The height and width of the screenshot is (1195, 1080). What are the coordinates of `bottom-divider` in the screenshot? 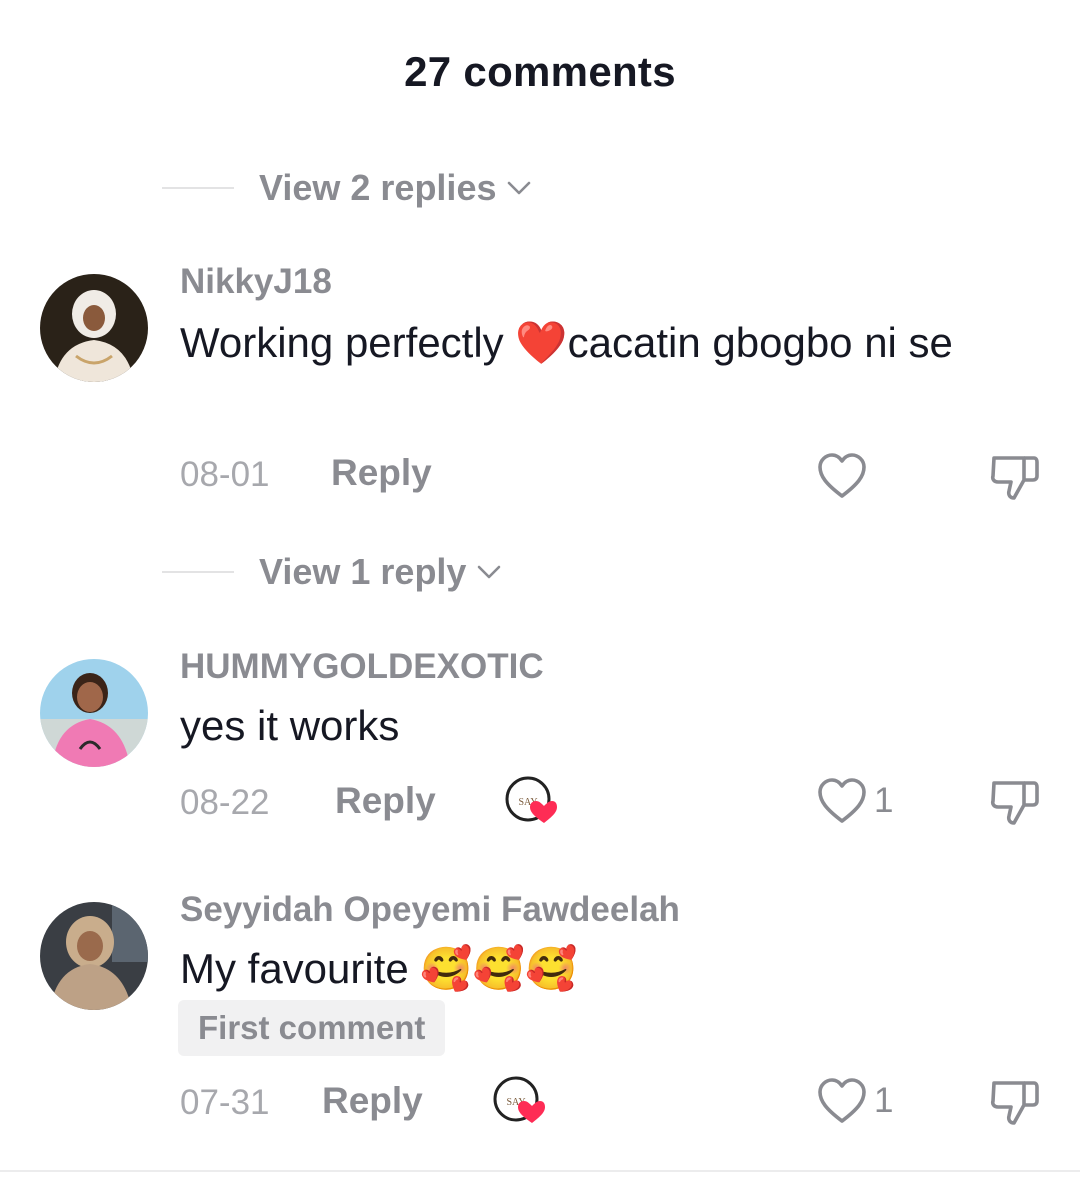 It's located at (540, 1171).